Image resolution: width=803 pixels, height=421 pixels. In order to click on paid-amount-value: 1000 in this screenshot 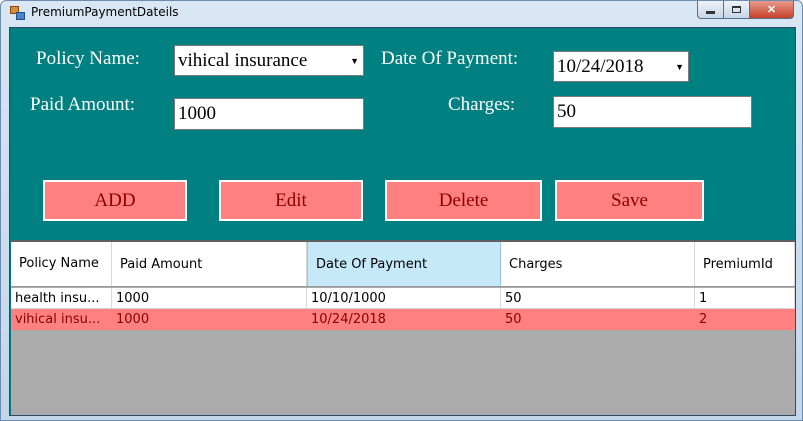, I will do `click(197, 113)`.